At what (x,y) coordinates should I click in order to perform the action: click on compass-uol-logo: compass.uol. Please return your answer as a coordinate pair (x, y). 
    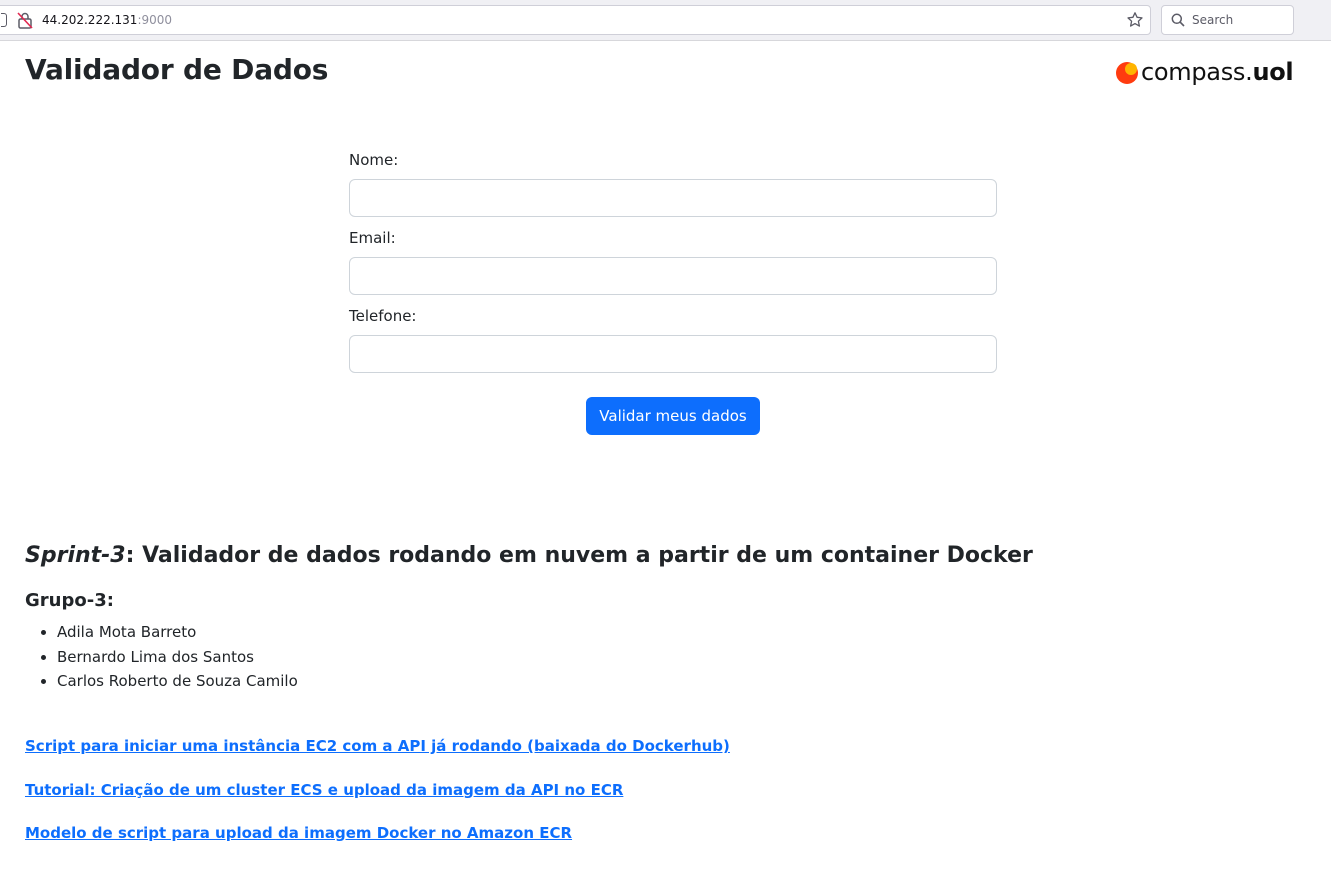
    Looking at the image, I should click on (1210, 74).